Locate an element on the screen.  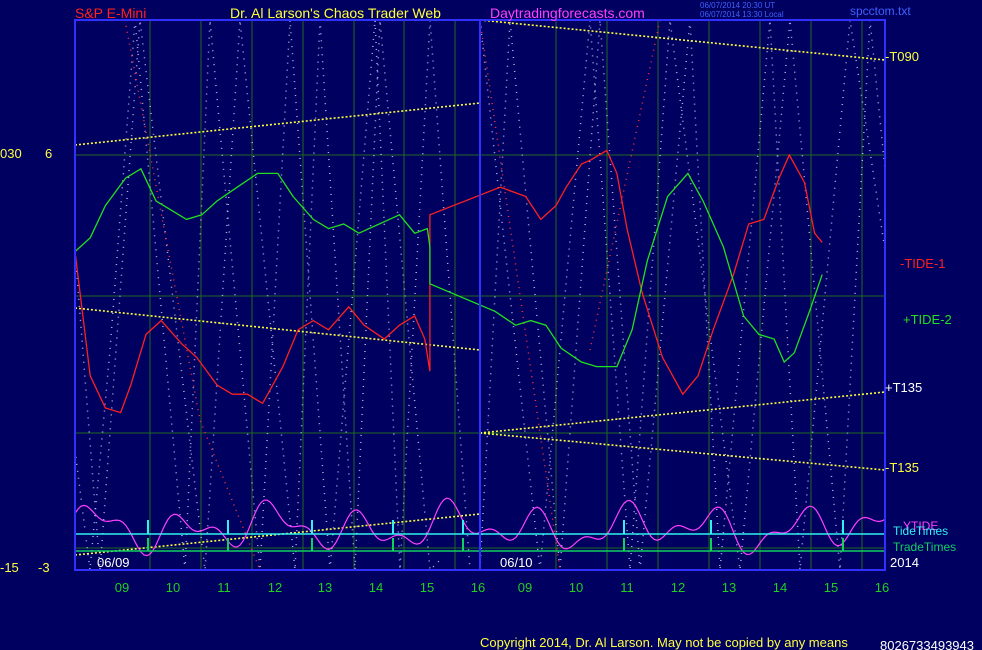
label-tidetimes: TideTimes is located at coordinates (920, 531).